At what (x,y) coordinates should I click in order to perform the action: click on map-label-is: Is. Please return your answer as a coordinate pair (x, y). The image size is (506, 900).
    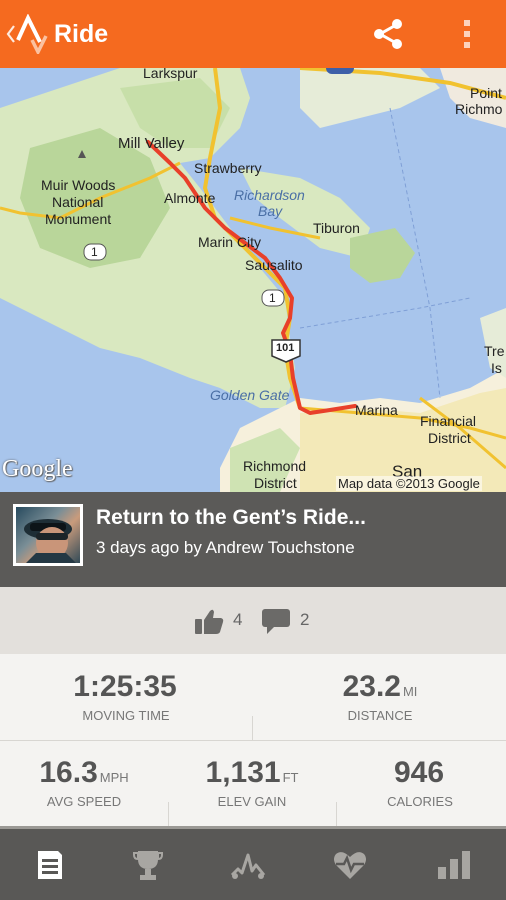
    Looking at the image, I should click on (496, 368).